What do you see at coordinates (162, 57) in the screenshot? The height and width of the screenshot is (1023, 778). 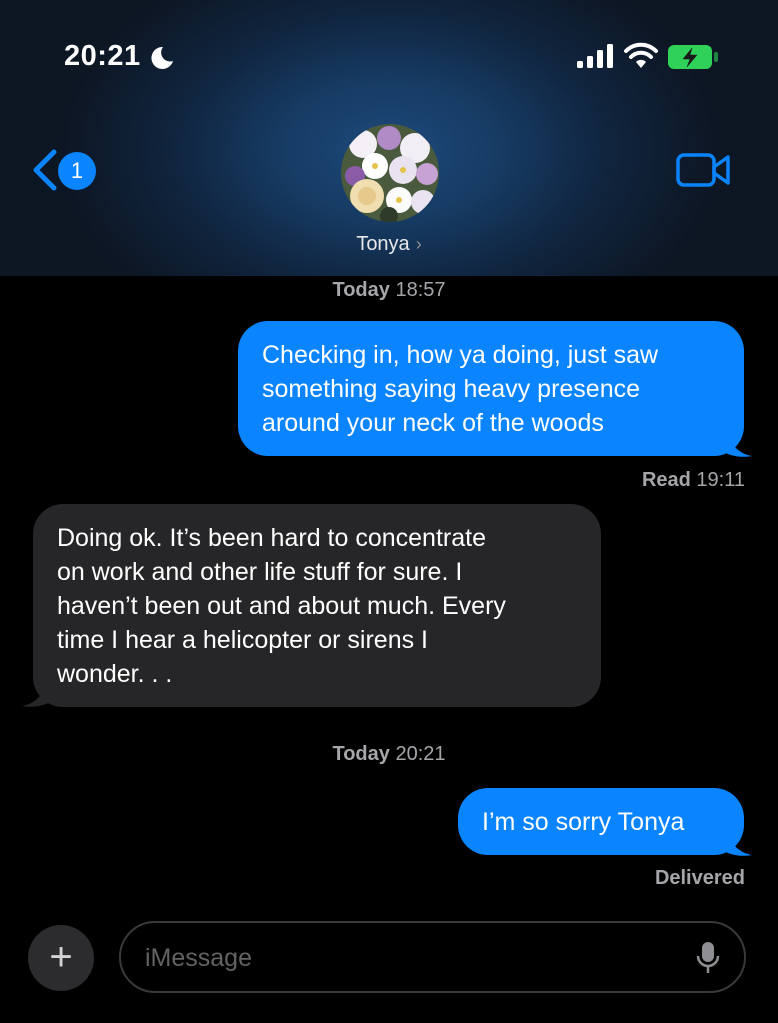 I see `moon-icon` at bounding box center [162, 57].